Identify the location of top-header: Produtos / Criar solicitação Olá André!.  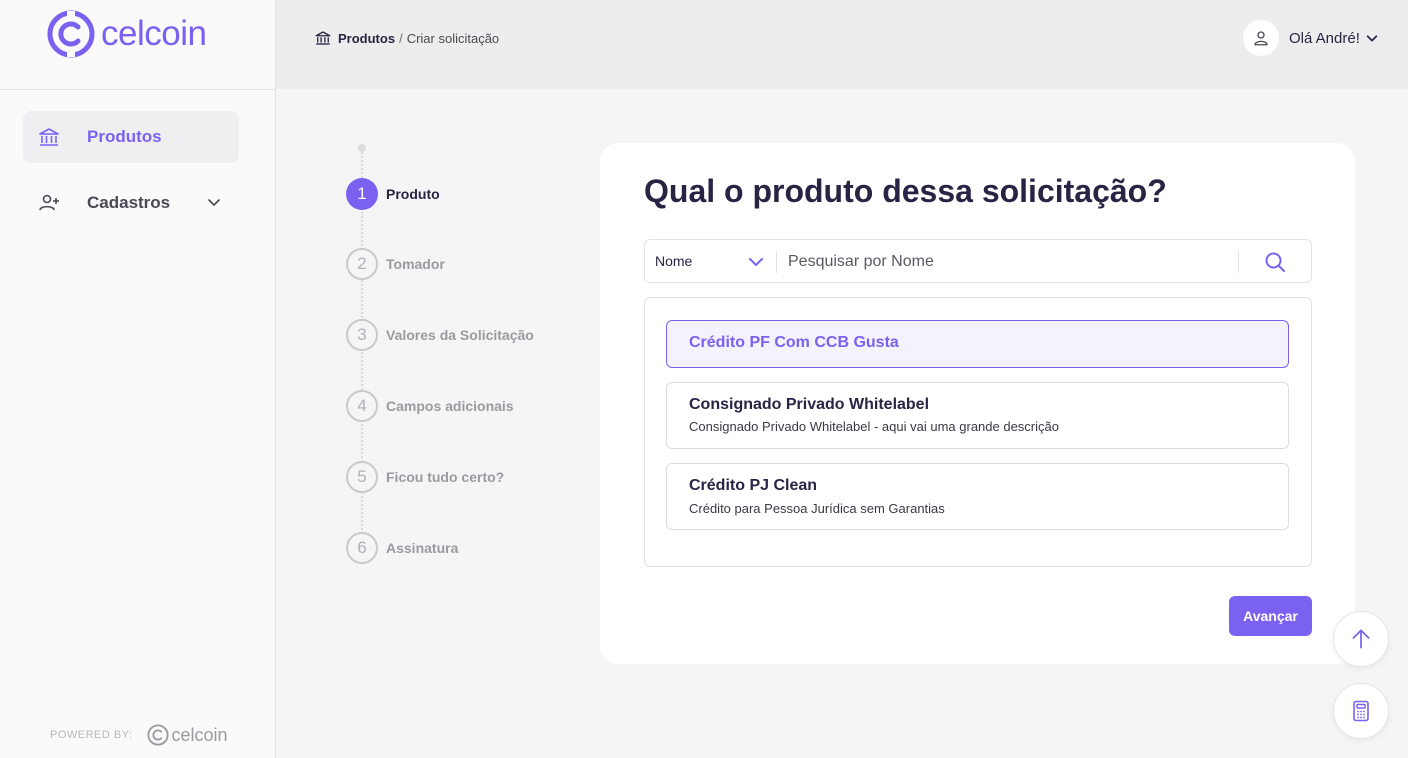
(842, 44).